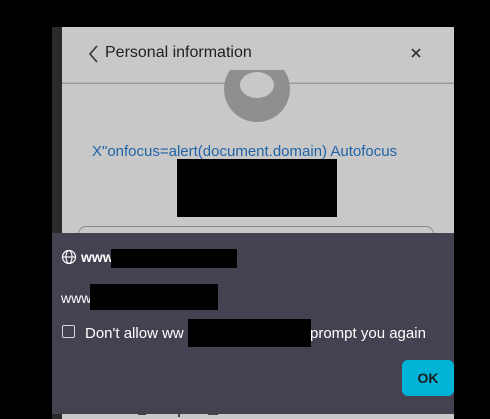 Image resolution: width=490 pixels, height=419 pixels. Describe the element at coordinates (258, 413) in the screenshot. I see `panel-footer` at that location.